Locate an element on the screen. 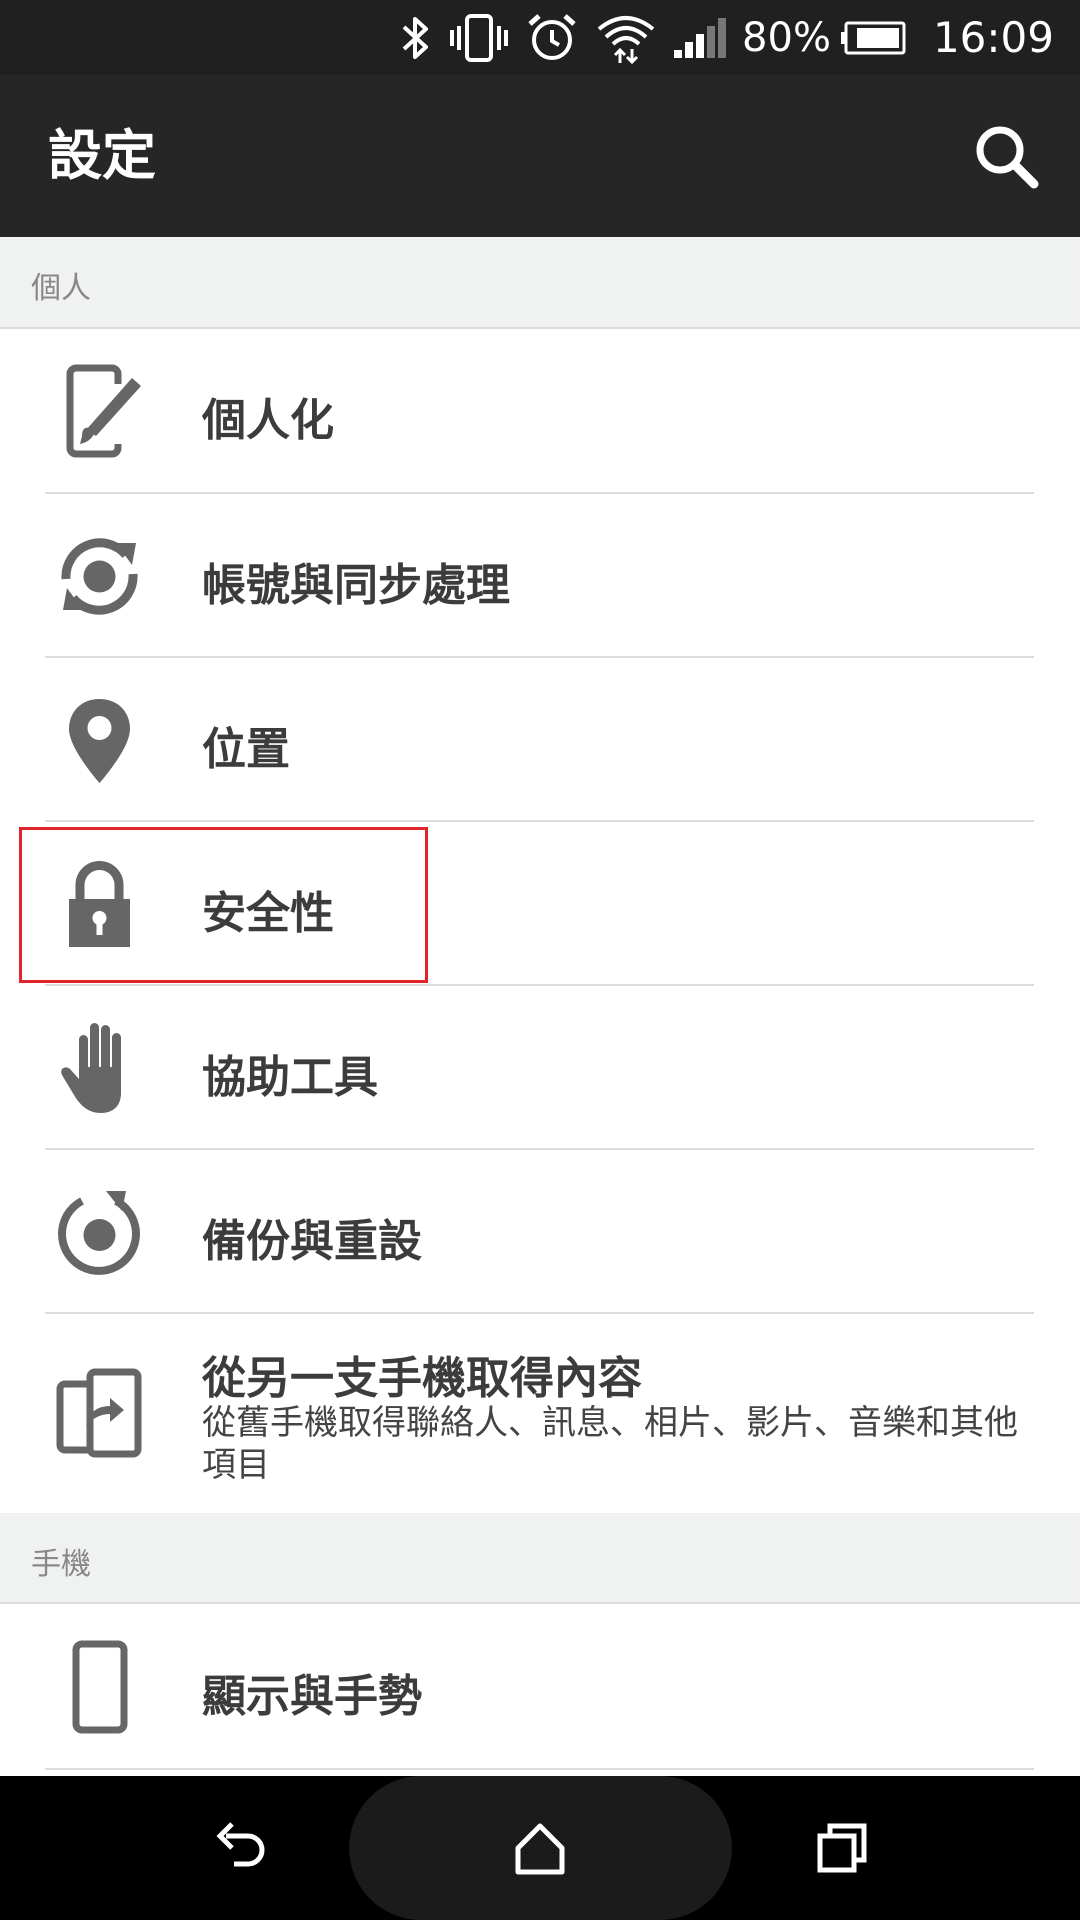  status-bar: 80% 16:09 is located at coordinates (540, 37).